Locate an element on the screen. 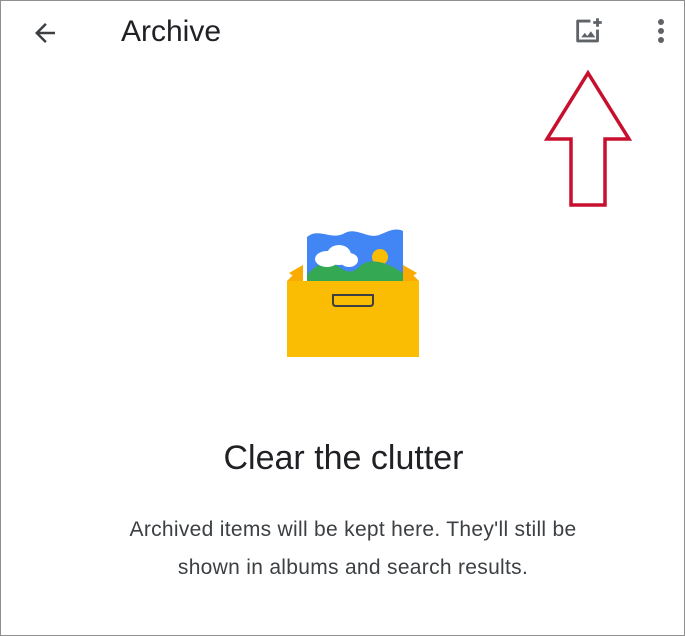 The image size is (685, 636). back-button is located at coordinates (45, 33).